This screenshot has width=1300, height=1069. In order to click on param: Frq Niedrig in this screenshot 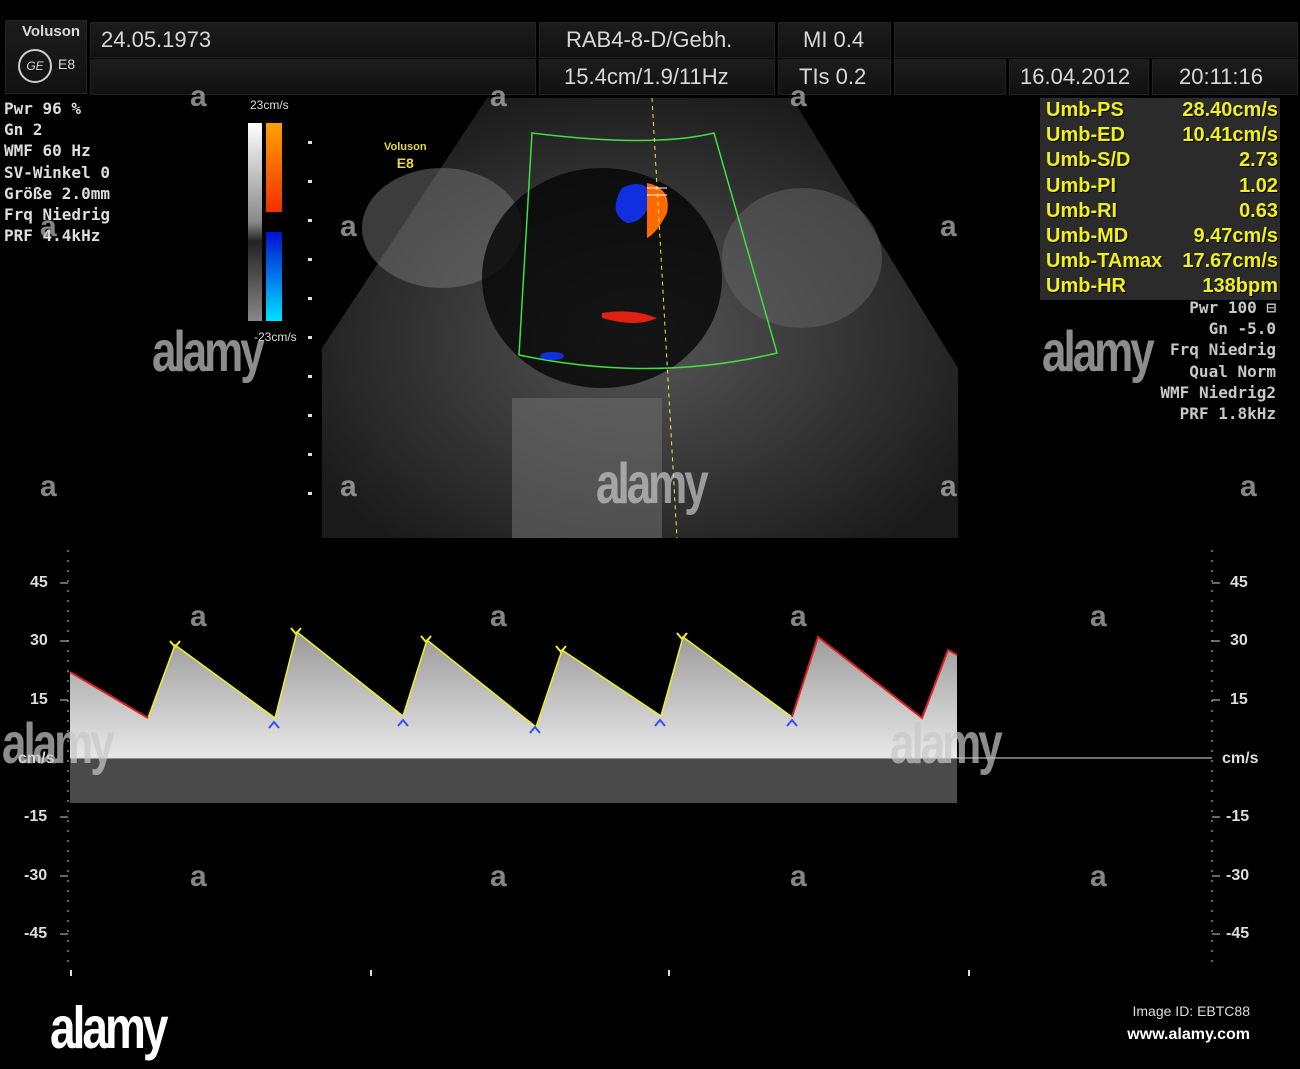, I will do `click(1223, 350)`.